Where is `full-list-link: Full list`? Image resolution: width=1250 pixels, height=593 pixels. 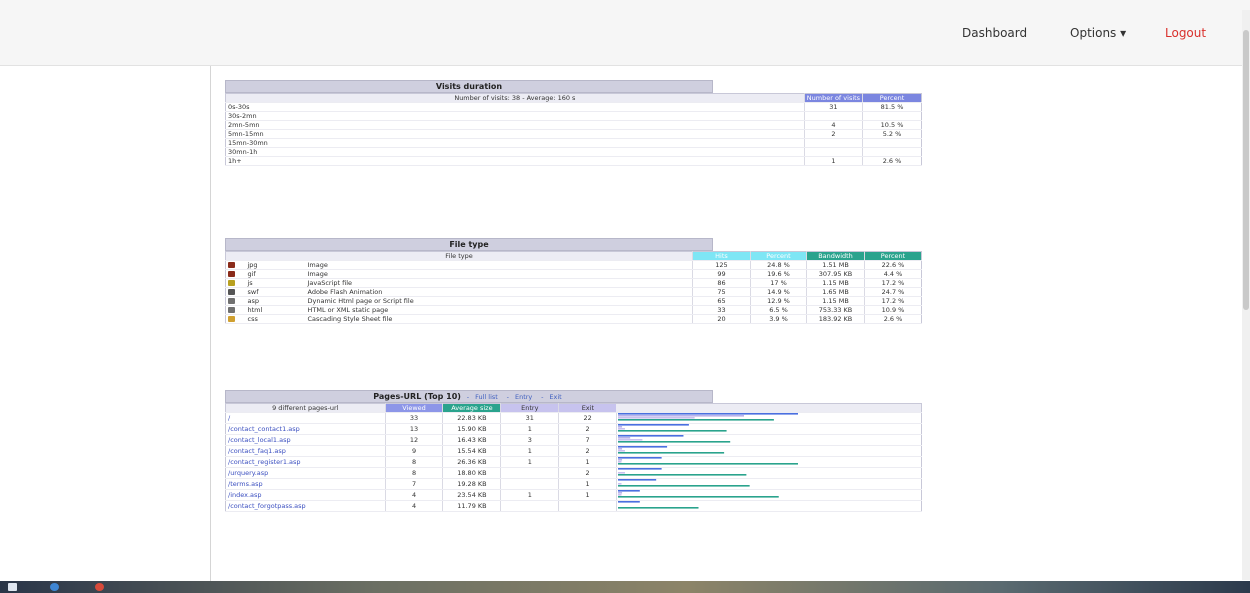 full-list-link: Full list is located at coordinates (486, 397).